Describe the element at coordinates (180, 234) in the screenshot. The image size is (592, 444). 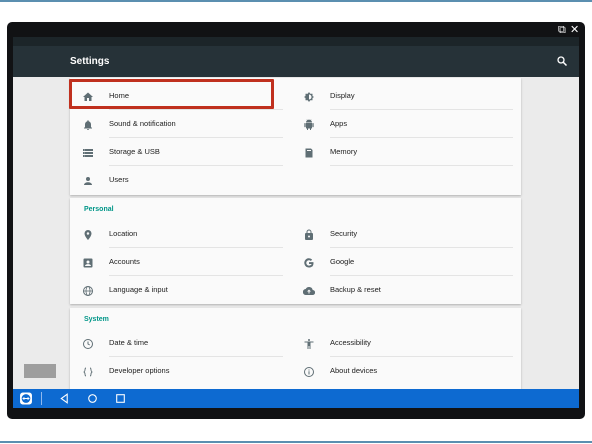
I see `setting-item-location: Location` at that location.